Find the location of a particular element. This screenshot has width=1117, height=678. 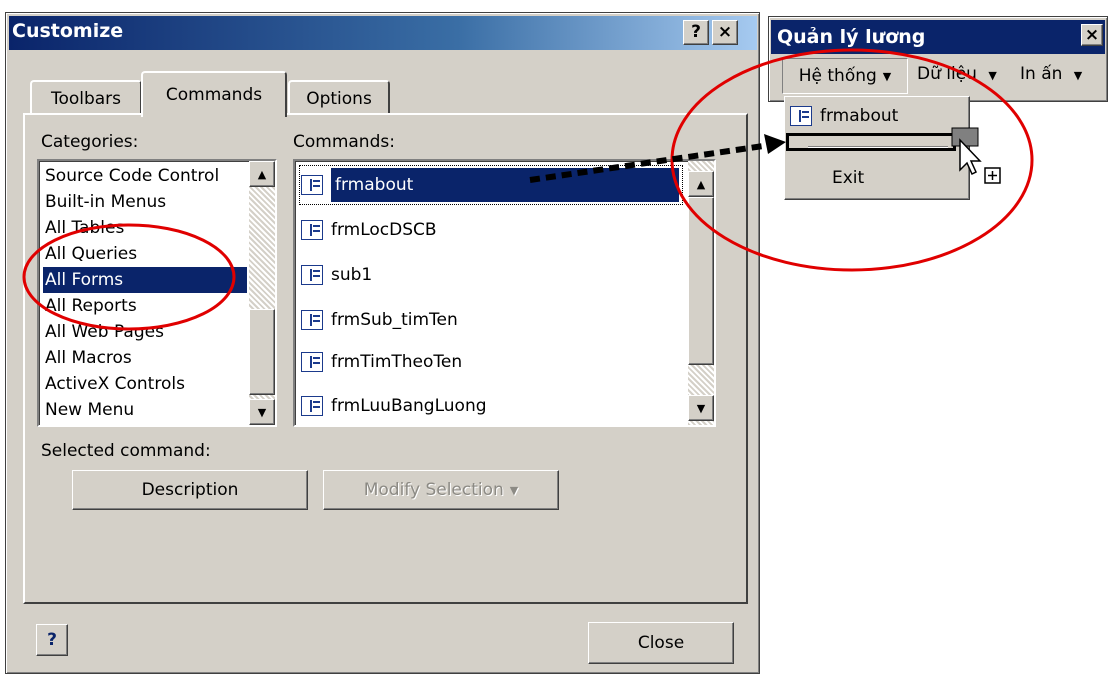

menu-separator is located at coordinates (878, 147).